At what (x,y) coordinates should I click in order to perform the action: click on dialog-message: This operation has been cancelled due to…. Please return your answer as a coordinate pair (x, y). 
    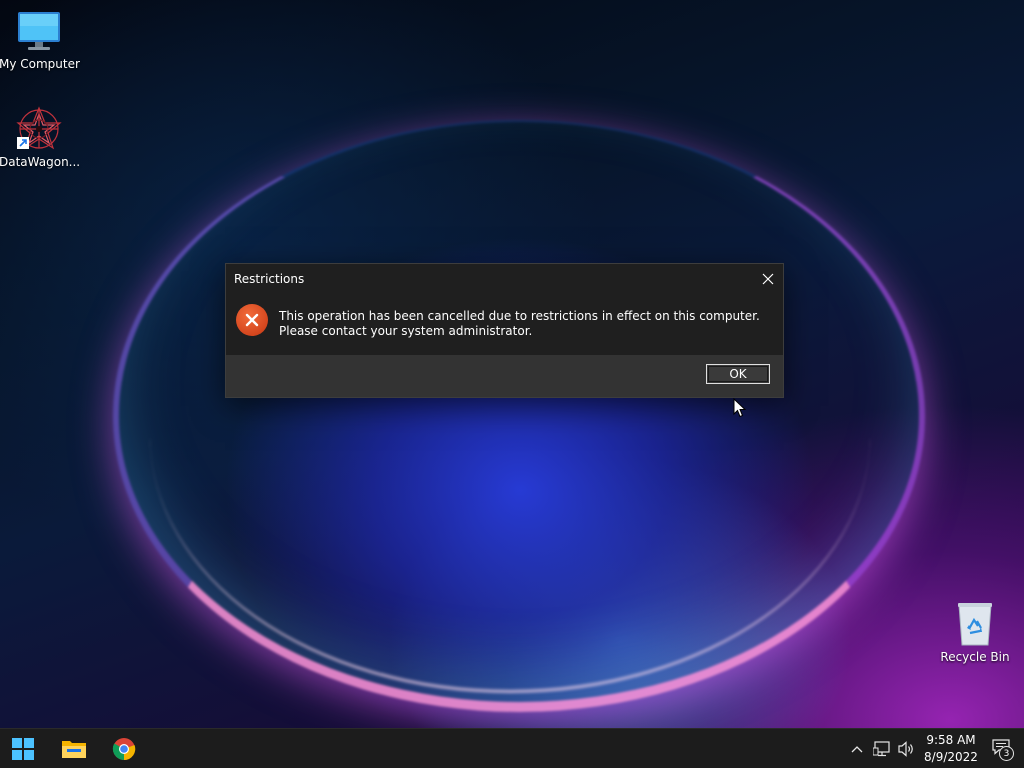
    Looking at the image, I should click on (519, 323).